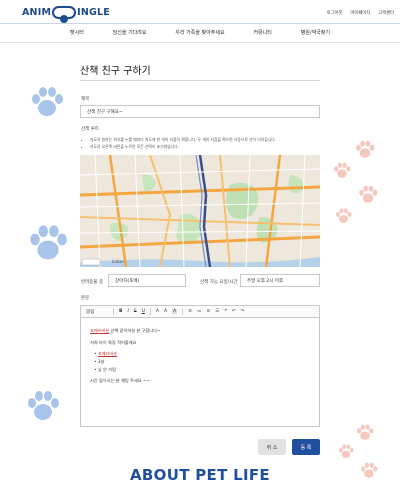 This screenshot has height=500, width=400. I want to click on redo-button: ↷, so click(243, 311).